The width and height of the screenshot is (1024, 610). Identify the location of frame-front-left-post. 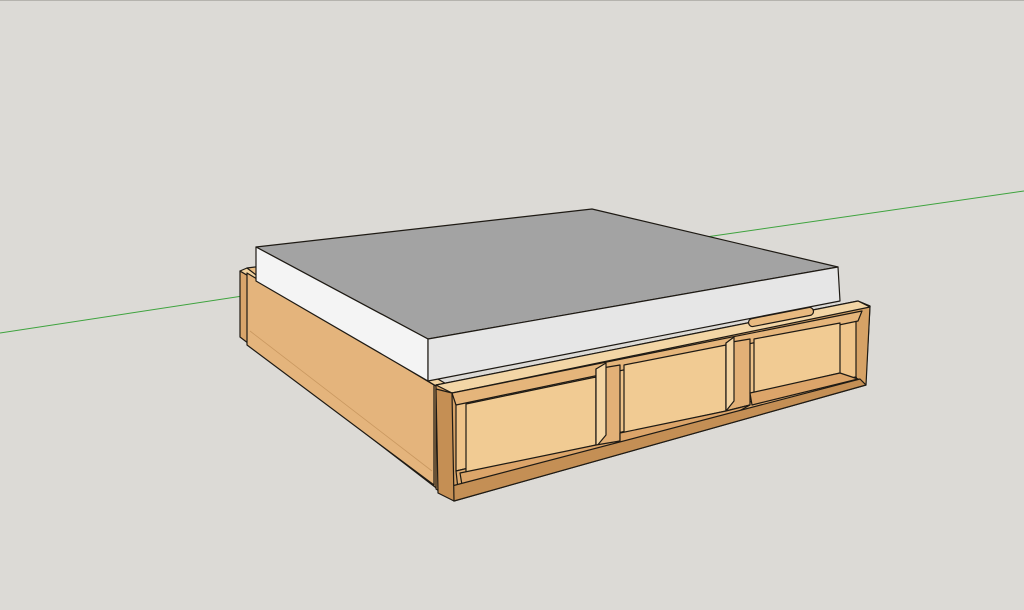
(445, 445).